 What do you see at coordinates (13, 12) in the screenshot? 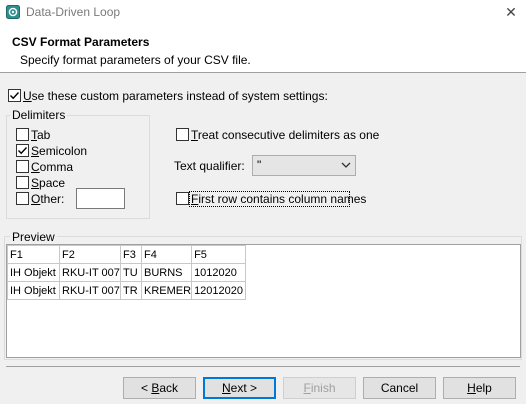
I see `app-loop-icon` at bounding box center [13, 12].